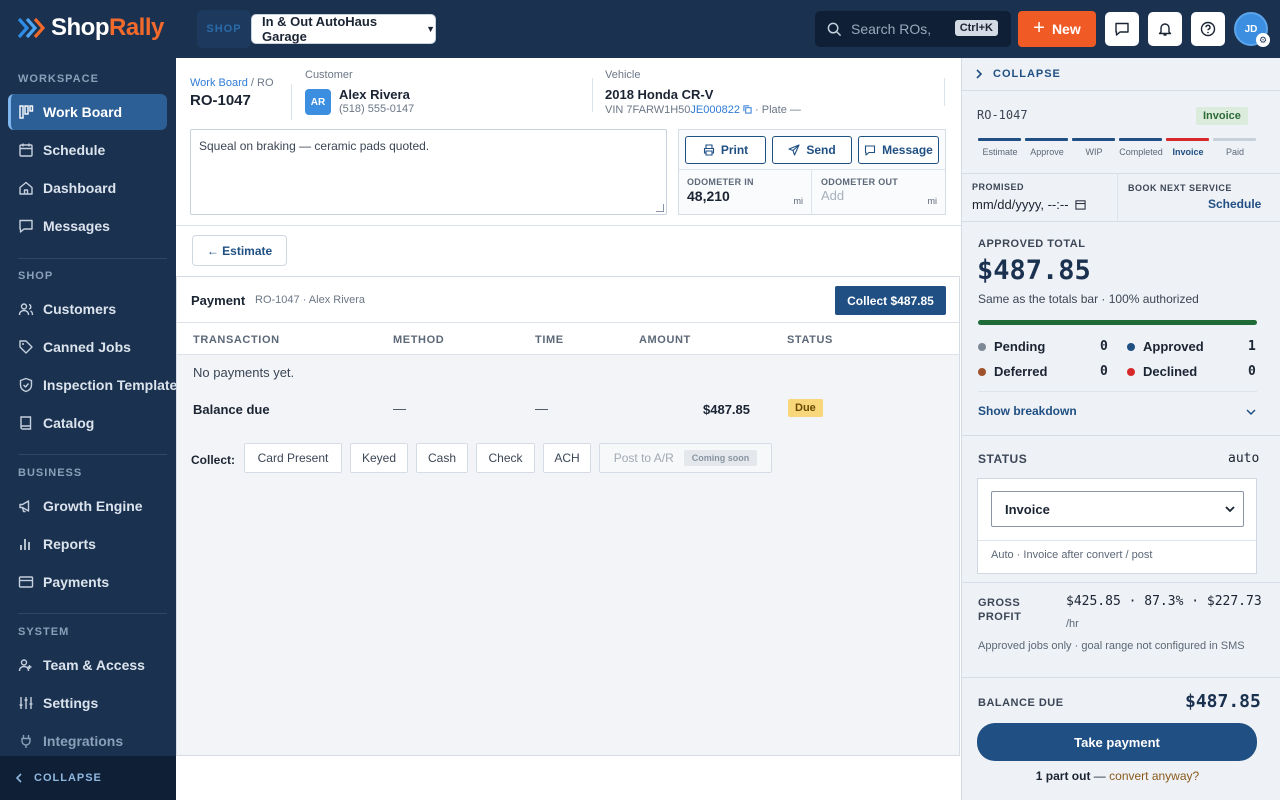 The image size is (1280, 800). What do you see at coordinates (747, 109) in the screenshot?
I see `copy-icon` at bounding box center [747, 109].